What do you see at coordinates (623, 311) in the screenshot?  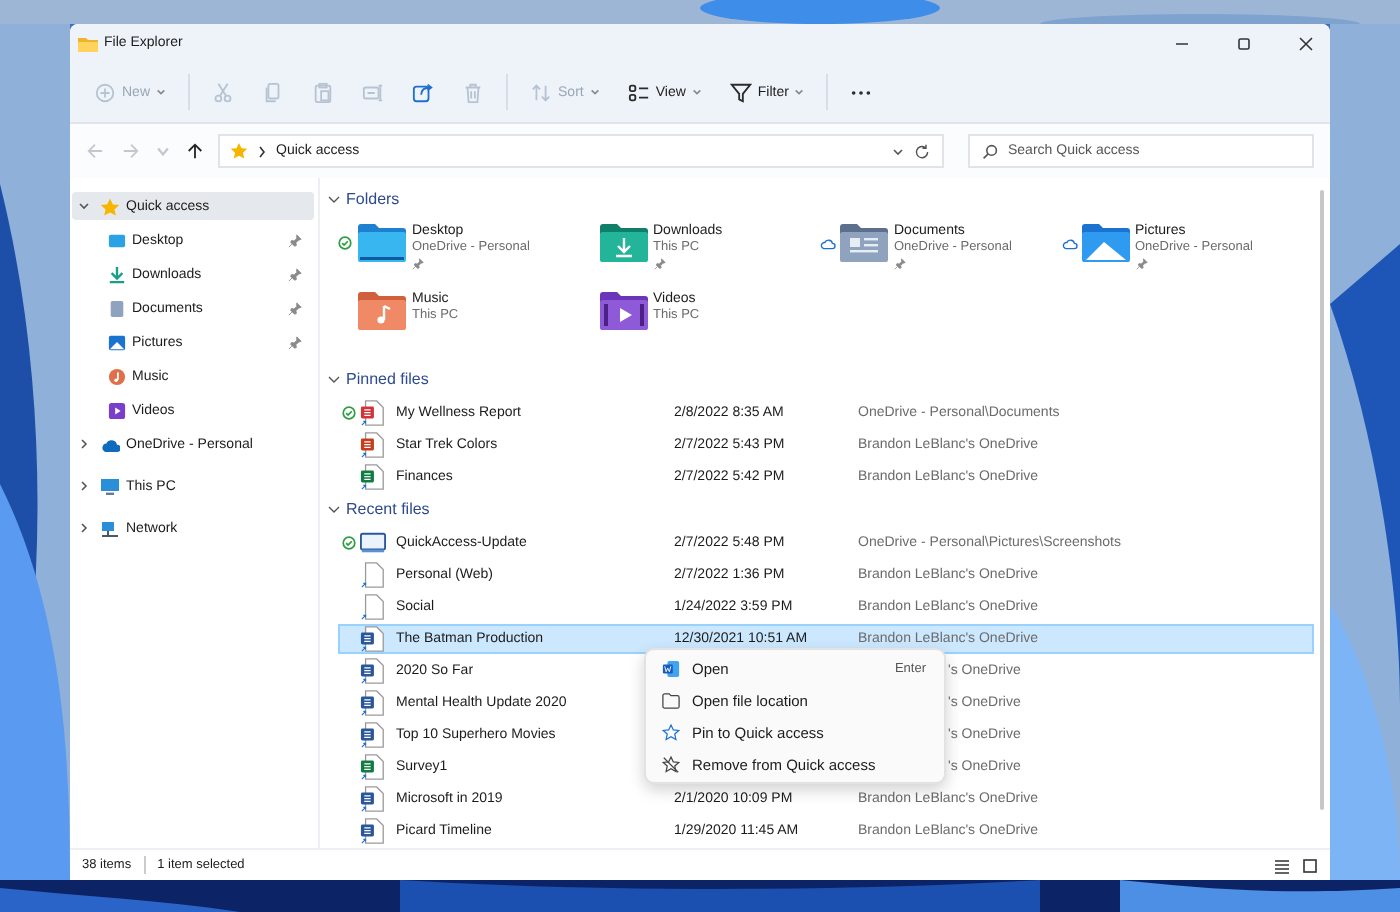 I see `videos-folder-icon` at bounding box center [623, 311].